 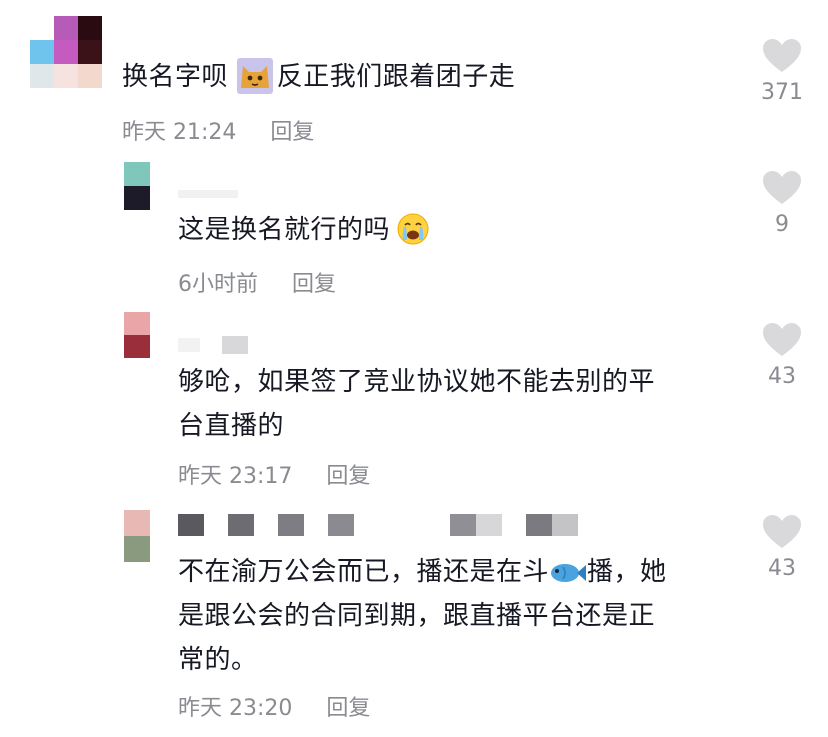 What do you see at coordinates (179, 132) in the screenshot?
I see `comment-time: 昨天 21:24` at bounding box center [179, 132].